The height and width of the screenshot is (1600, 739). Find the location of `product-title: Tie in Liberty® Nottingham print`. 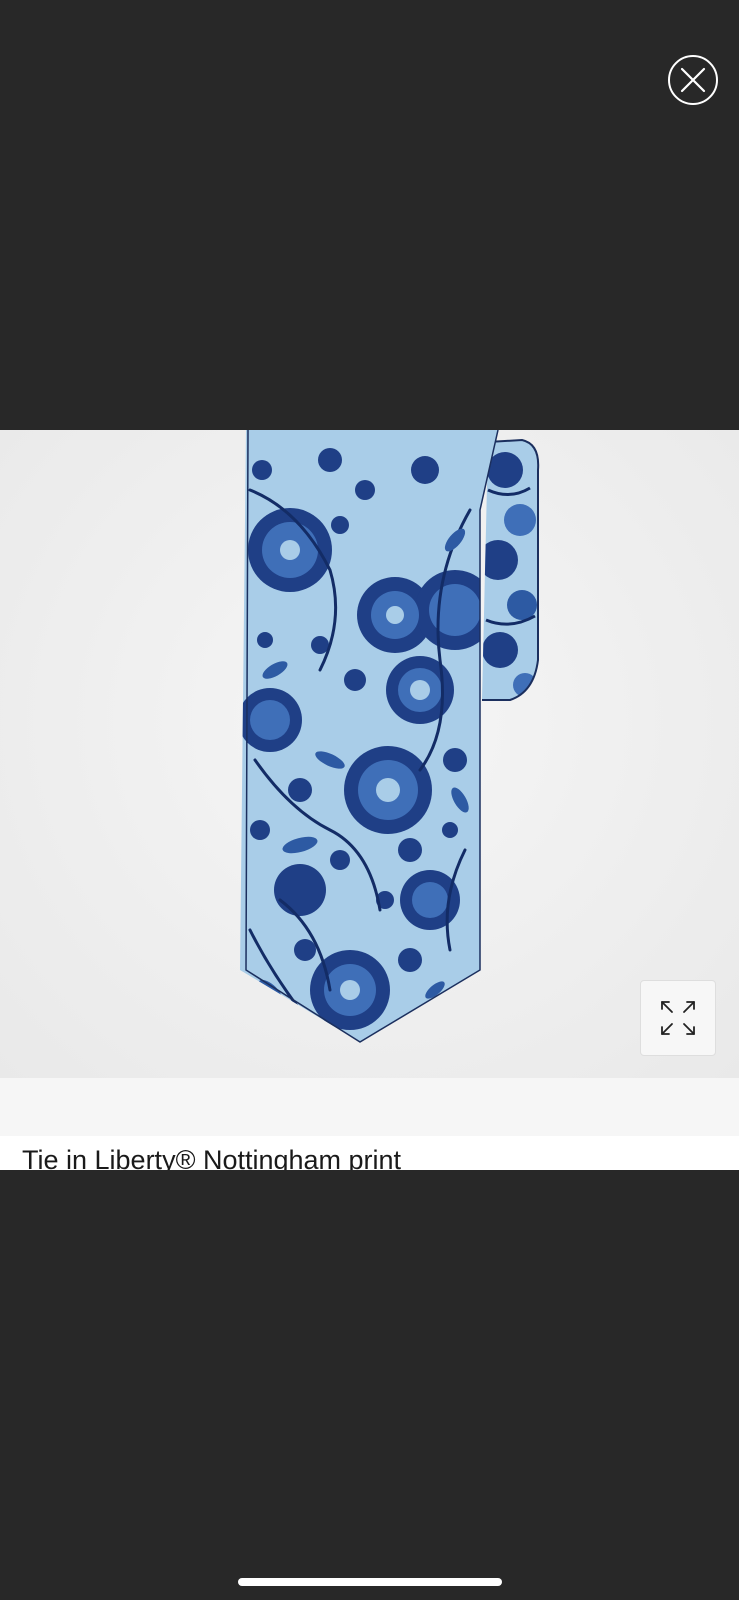

product-title: Tie in Liberty® Nottingham print is located at coordinates (212, 1157).